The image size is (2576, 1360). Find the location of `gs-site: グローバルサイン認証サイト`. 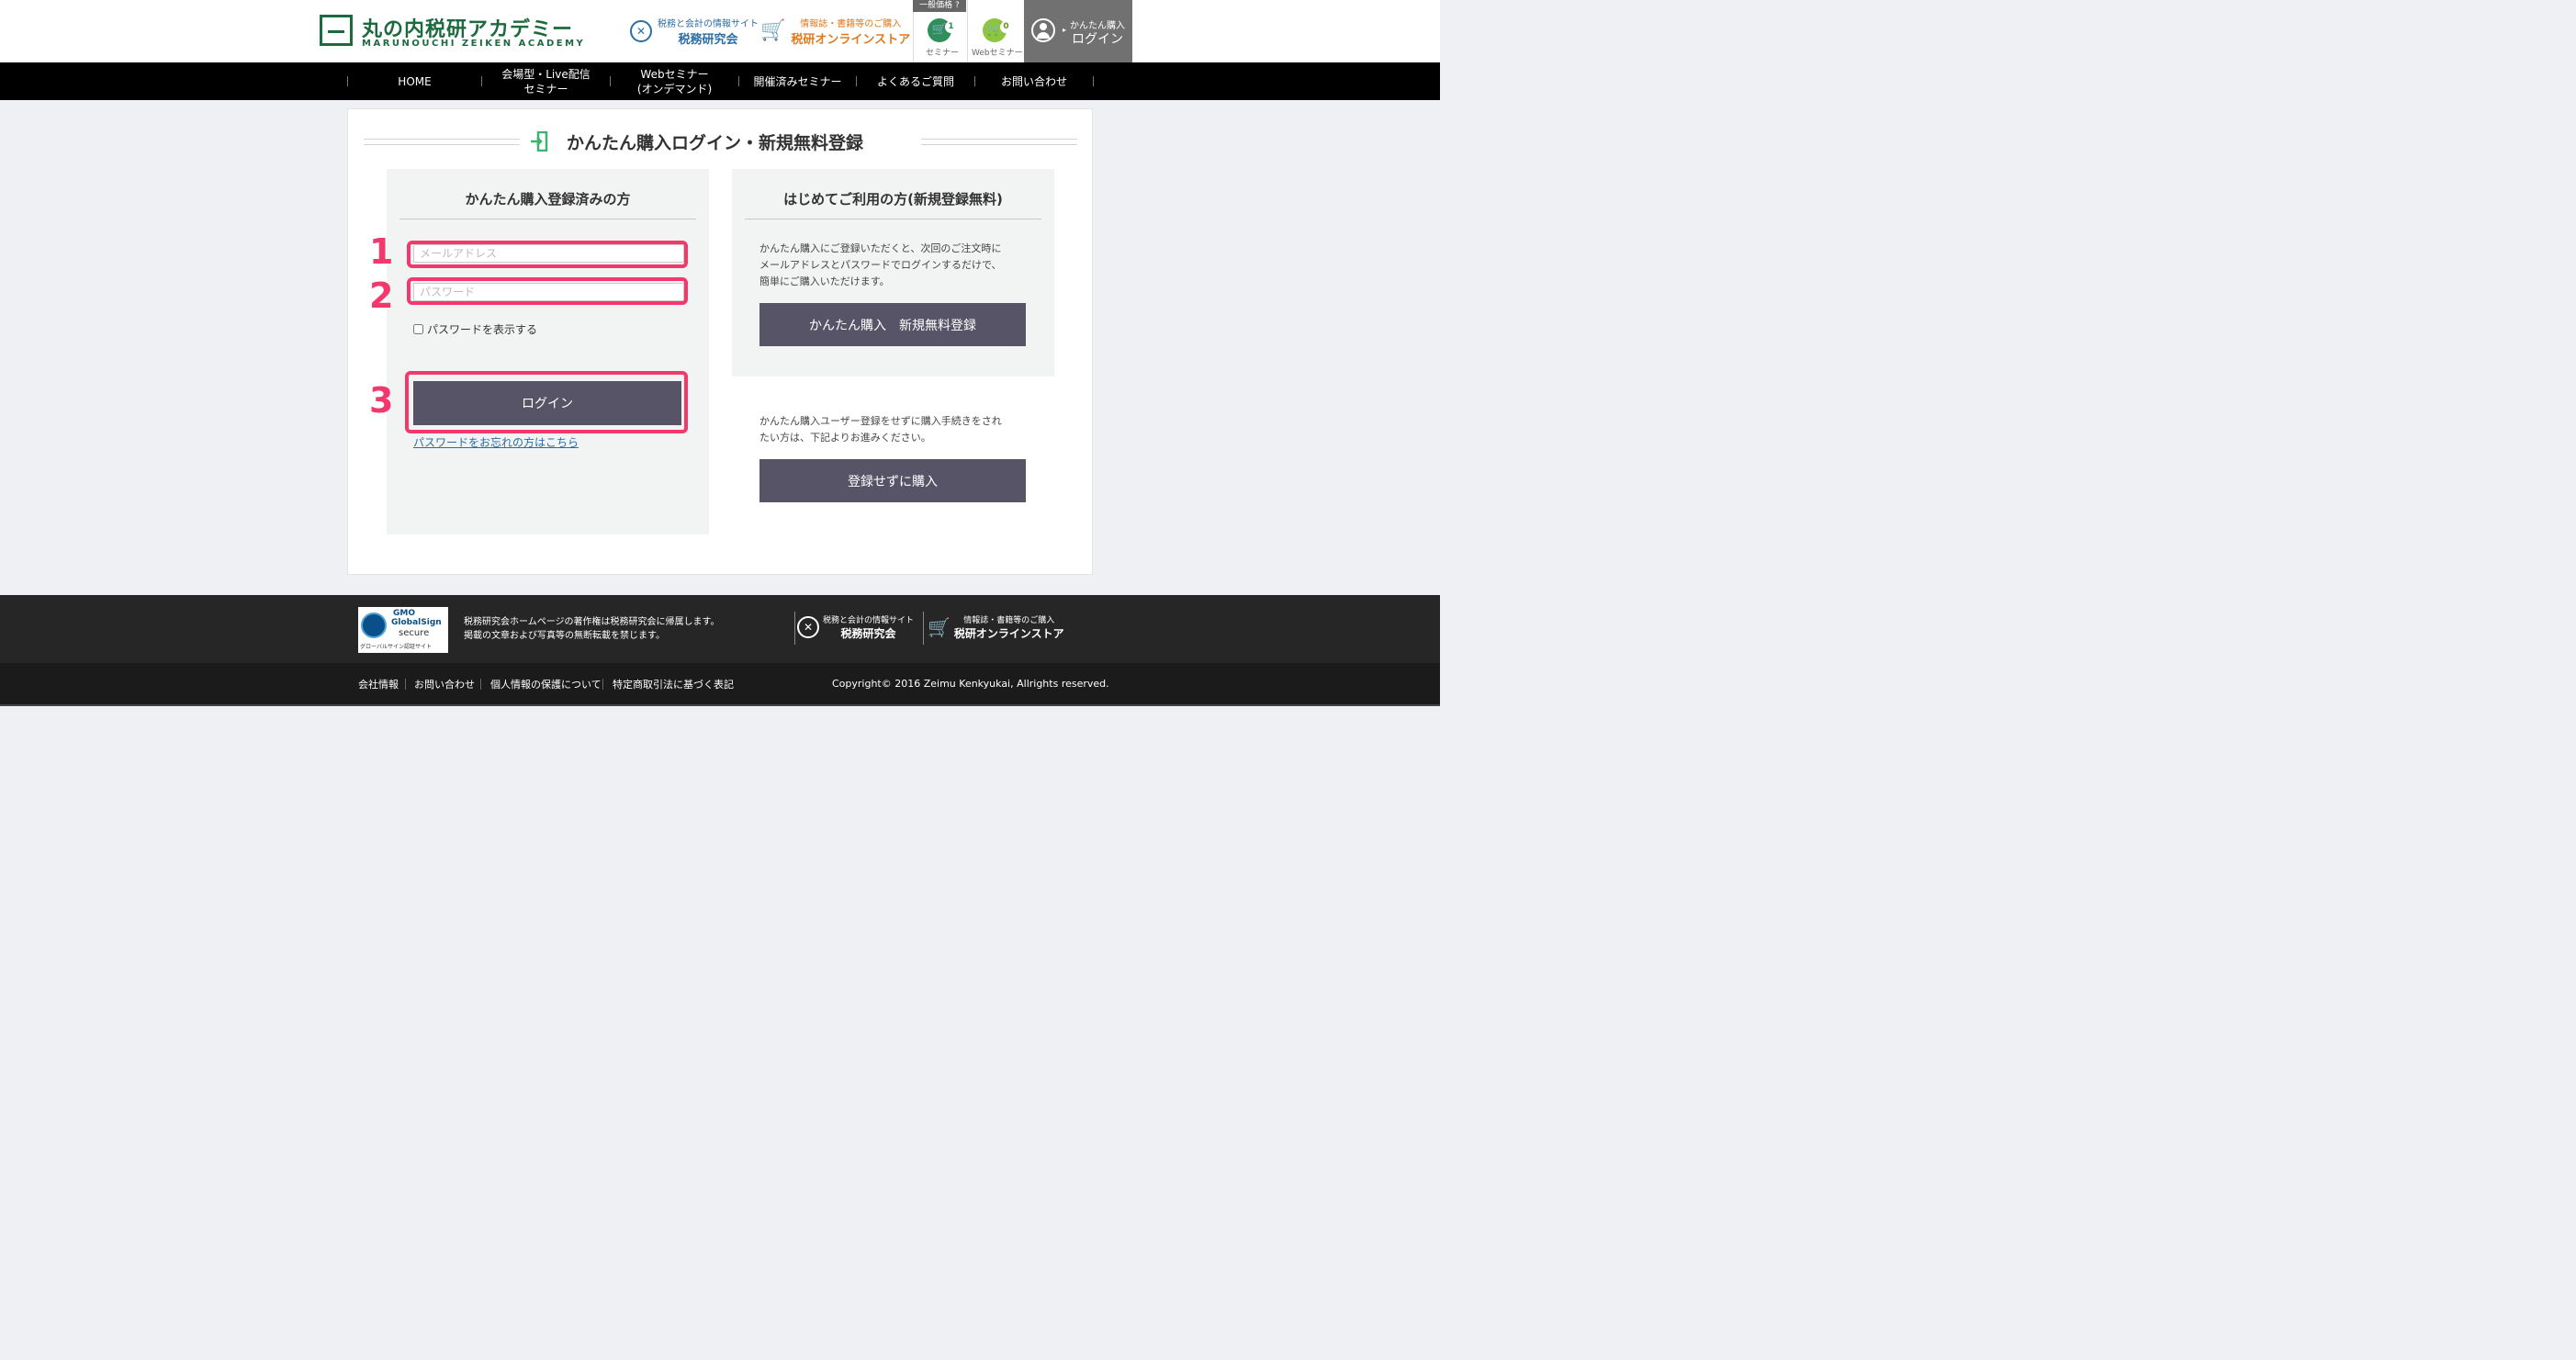

gs-site: グローバルサイン認証サイト is located at coordinates (396, 647).